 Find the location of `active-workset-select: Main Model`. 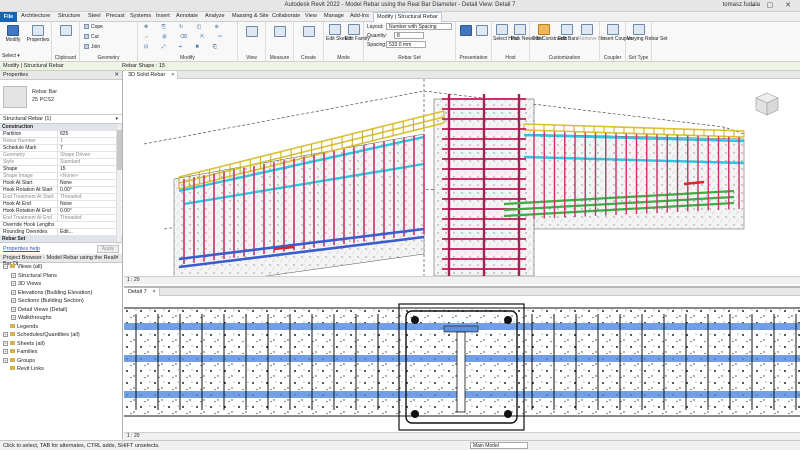

active-workset-select: Main Model is located at coordinates (499, 445).